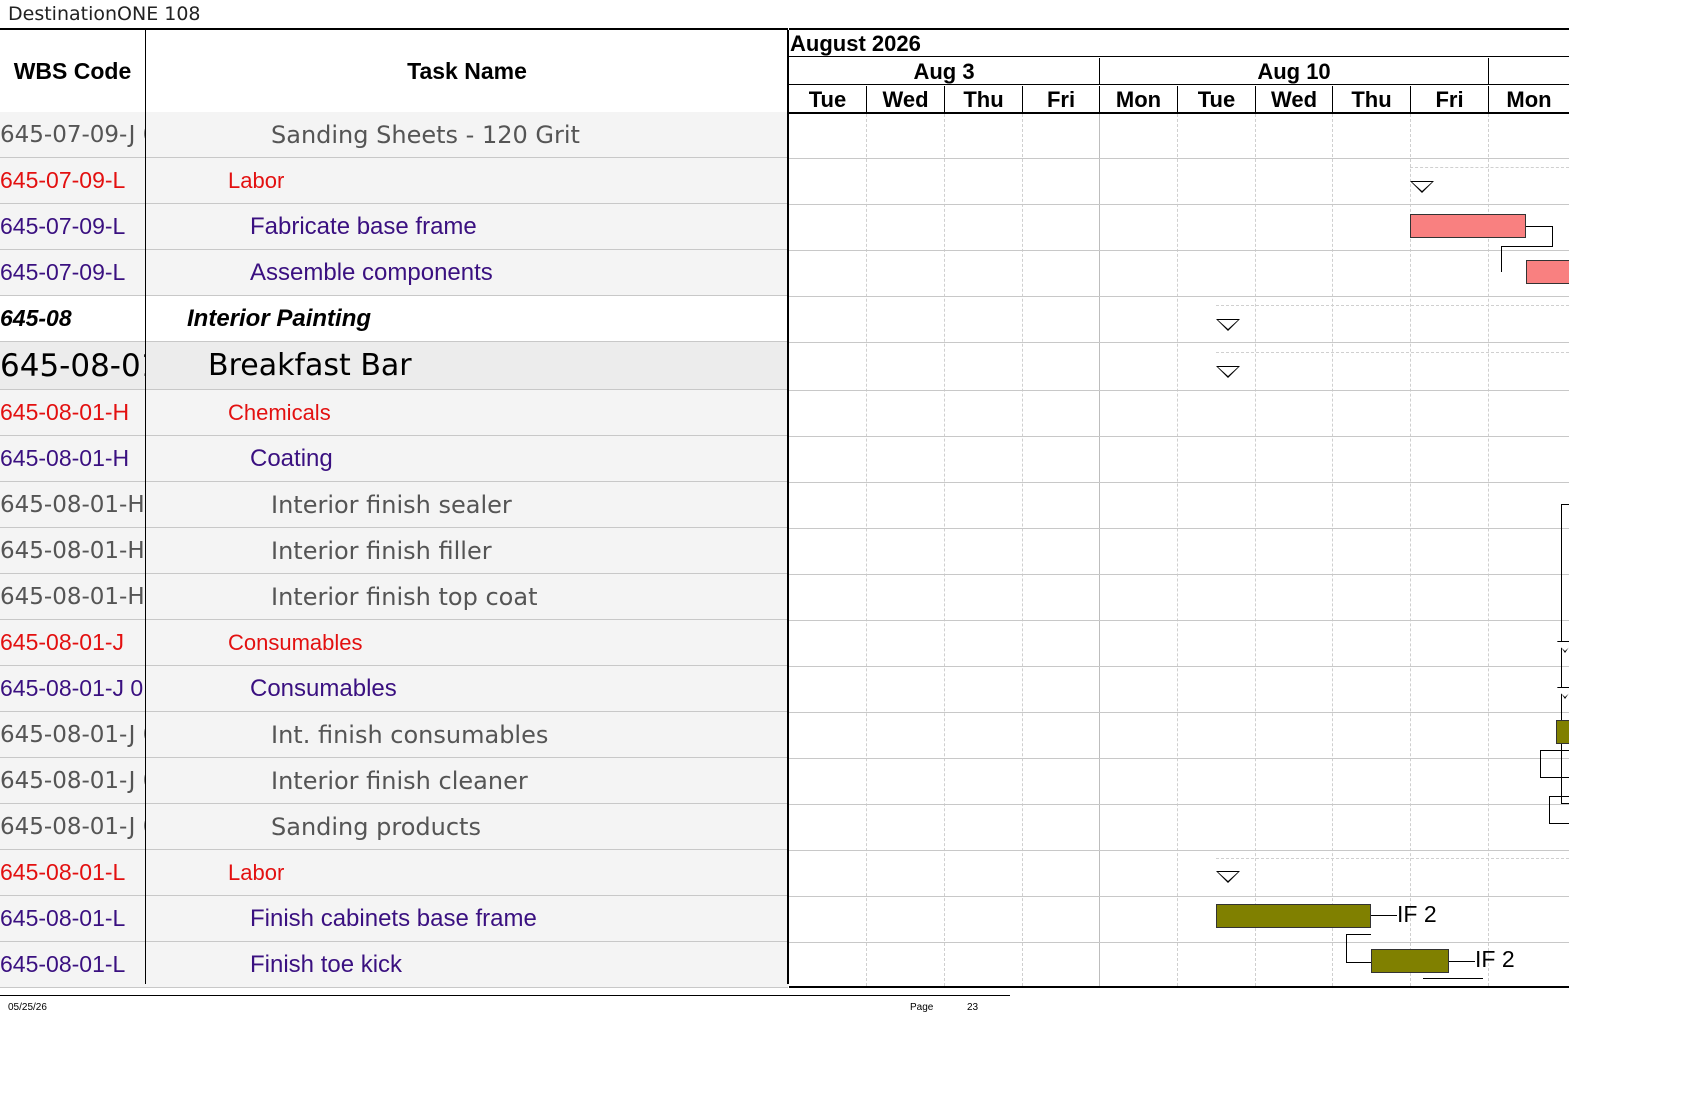  Describe the element at coordinates (256, 872) in the screenshot. I see `task-name-cell: Labor` at that location.